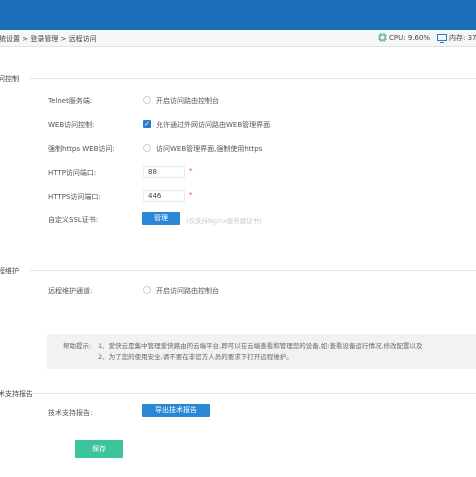 This screenshot has width=476, height=477. Describe the element at coordinates (147, 100) in the screenshot. I see `telnet-toggle` at that location.